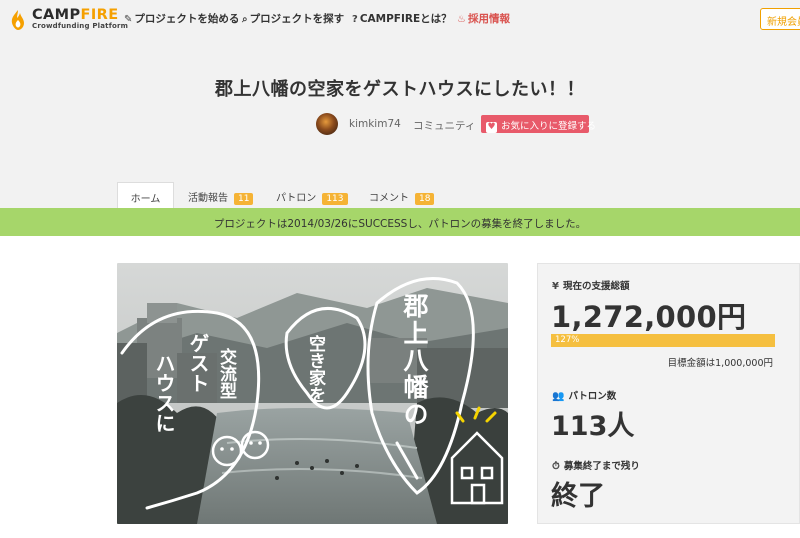 The width and height of the screenshot is (800, 538). What do you see at coordinates (414, 360) in the screenshot?
I see `image-text-1: 郡上八幡の` at bounding box center [414, 360].